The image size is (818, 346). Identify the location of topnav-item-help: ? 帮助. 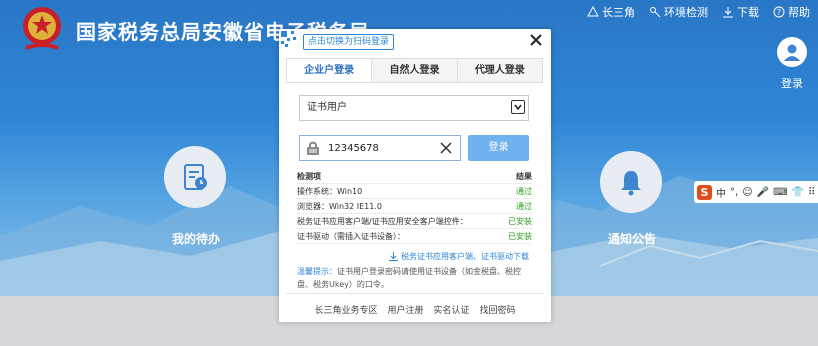
(791, 12).